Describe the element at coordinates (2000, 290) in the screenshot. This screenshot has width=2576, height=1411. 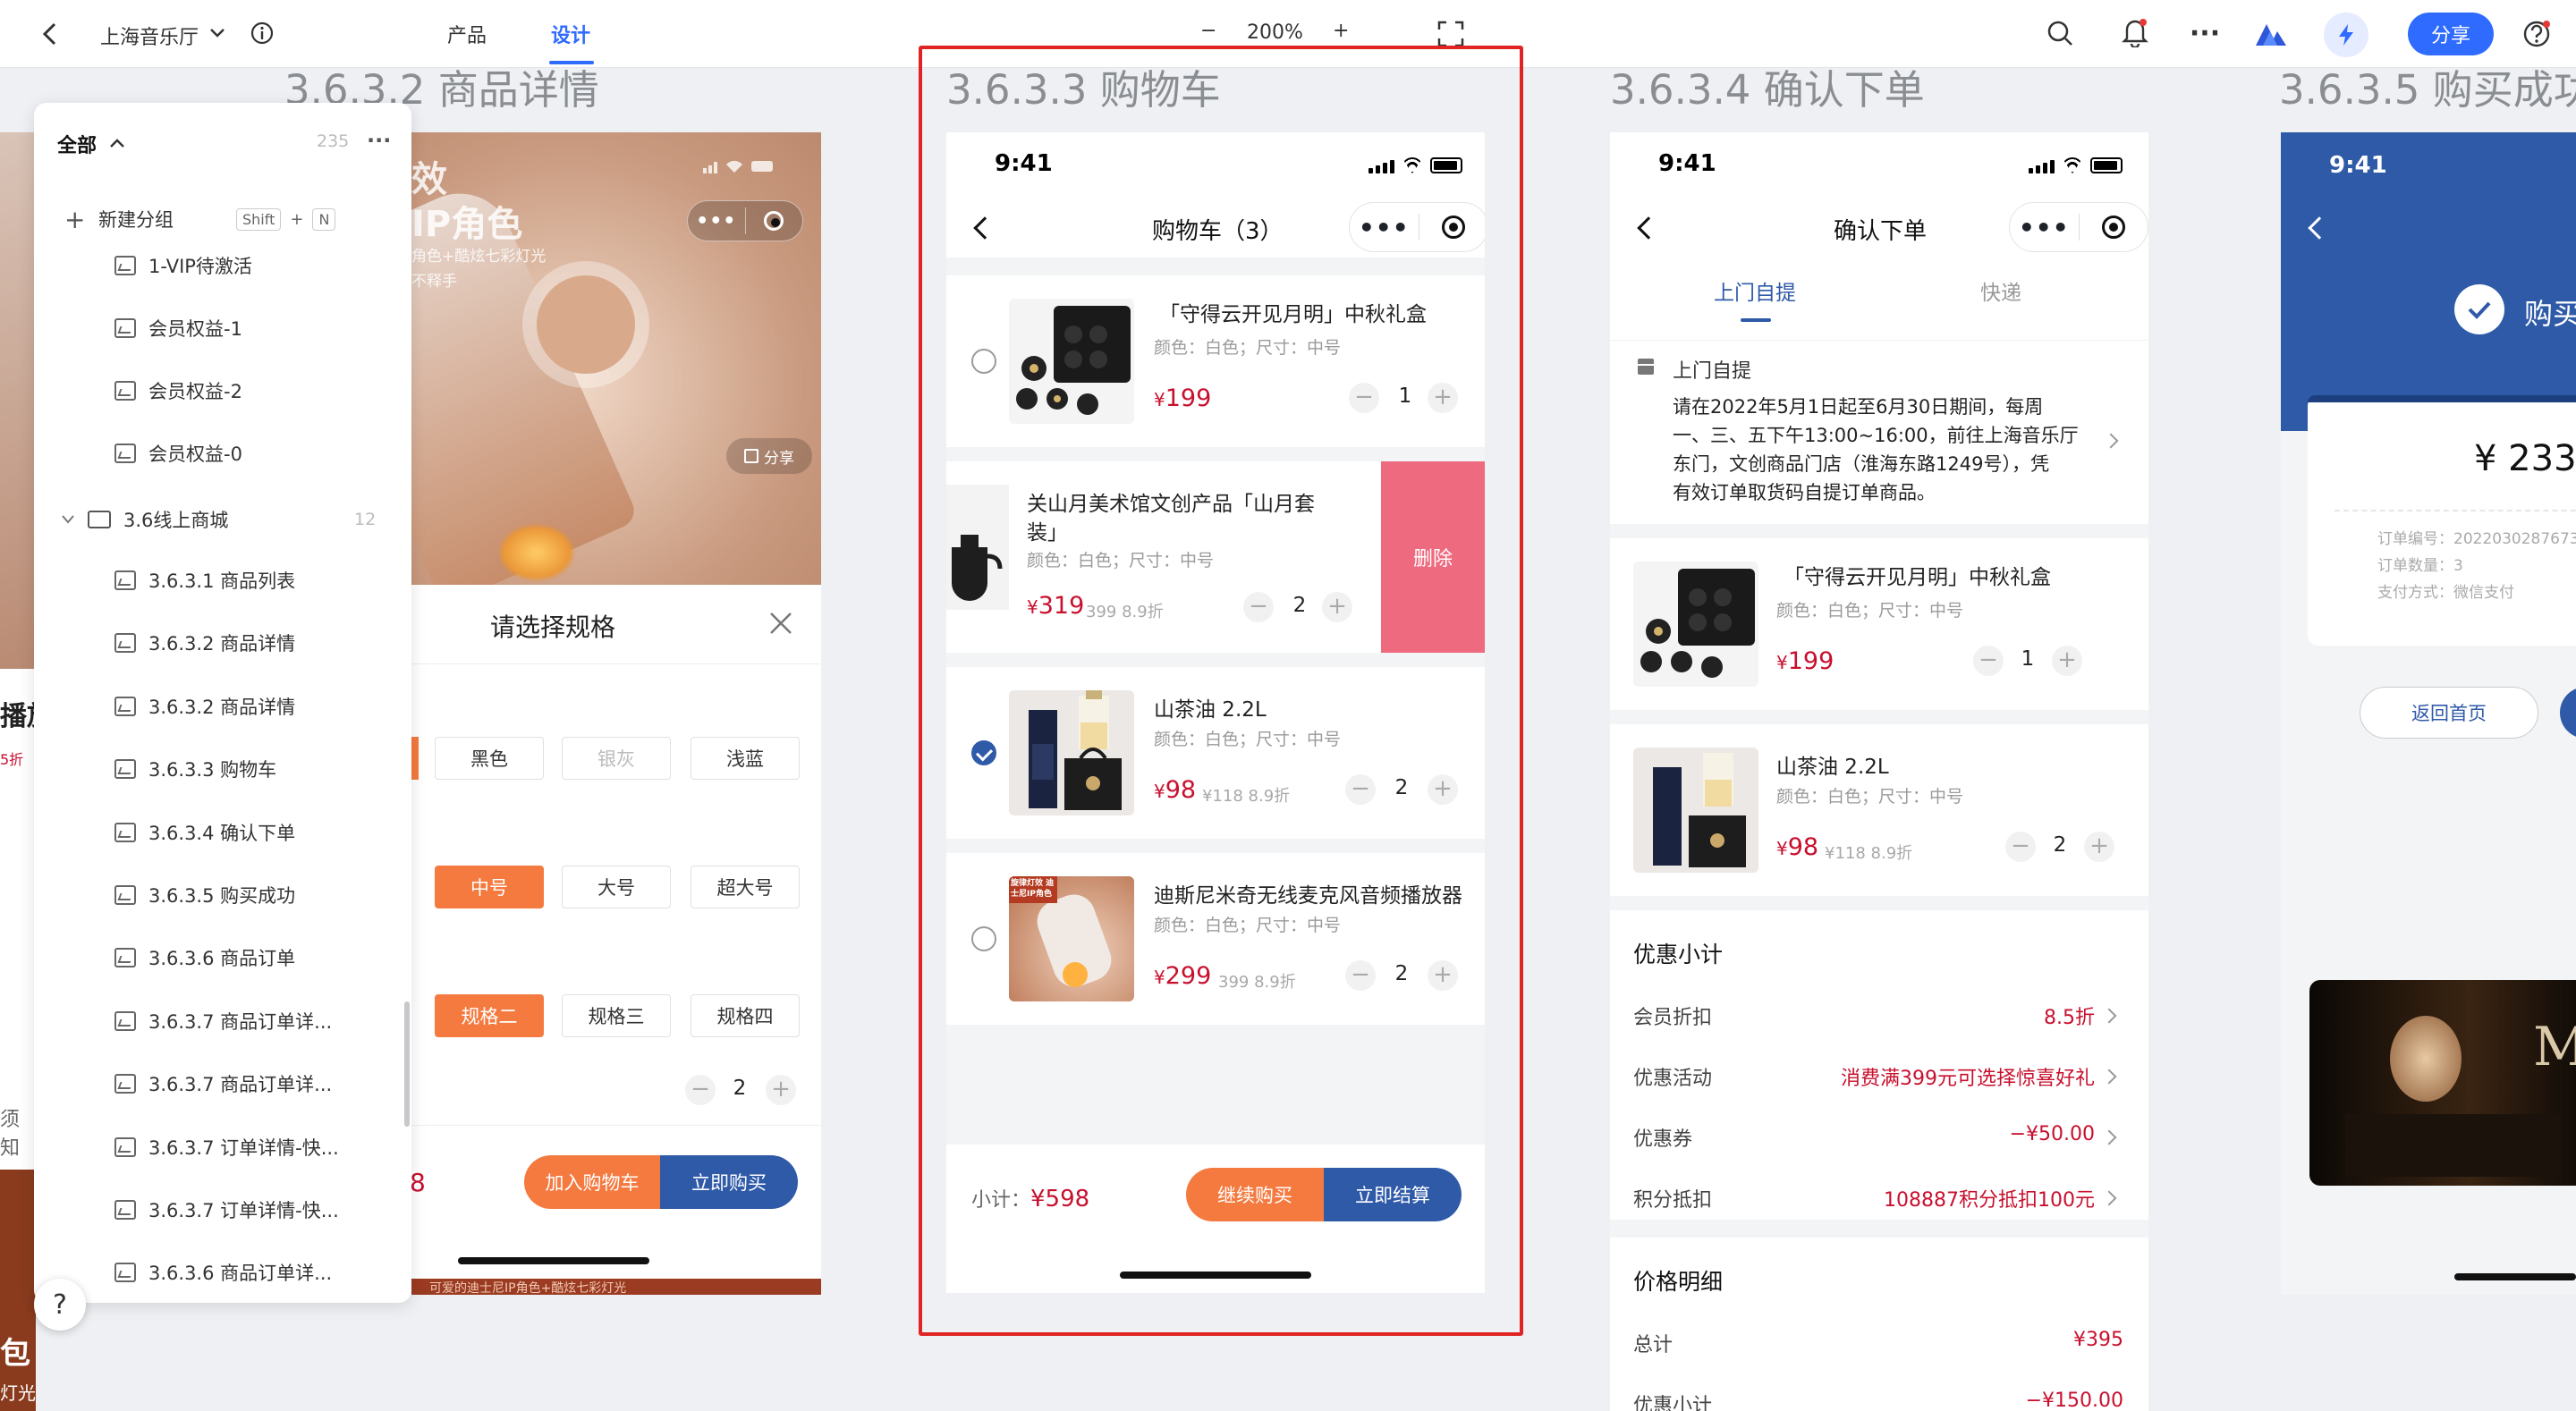
I see `tab-express: 快递` at that location.